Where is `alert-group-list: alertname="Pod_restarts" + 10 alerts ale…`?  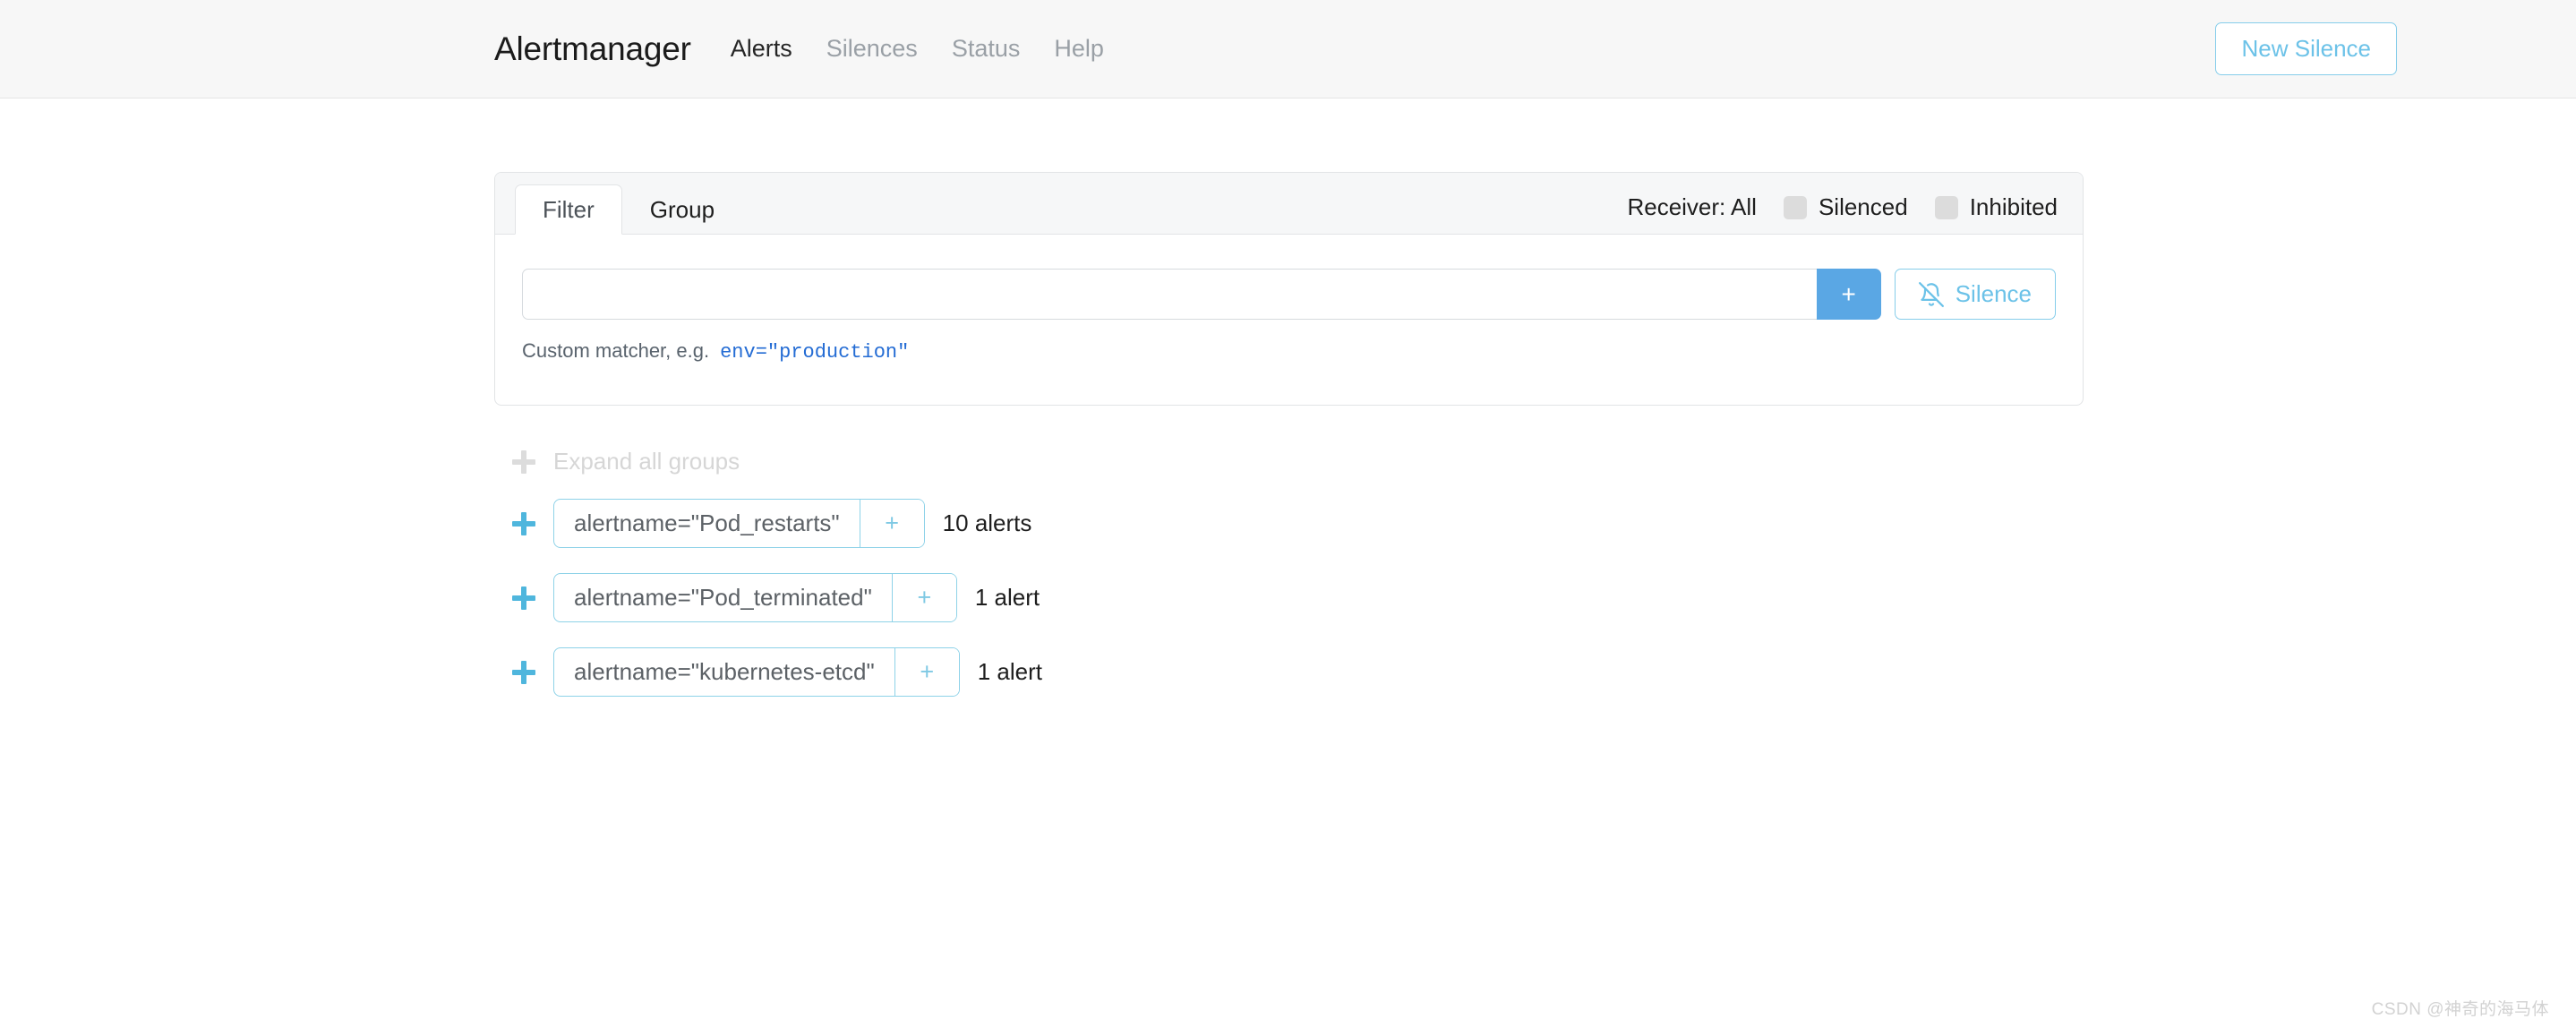
alert-group-list: alertname="Pod_restarts" + 10 alerts ale… is located at coordinates (1288, 598).